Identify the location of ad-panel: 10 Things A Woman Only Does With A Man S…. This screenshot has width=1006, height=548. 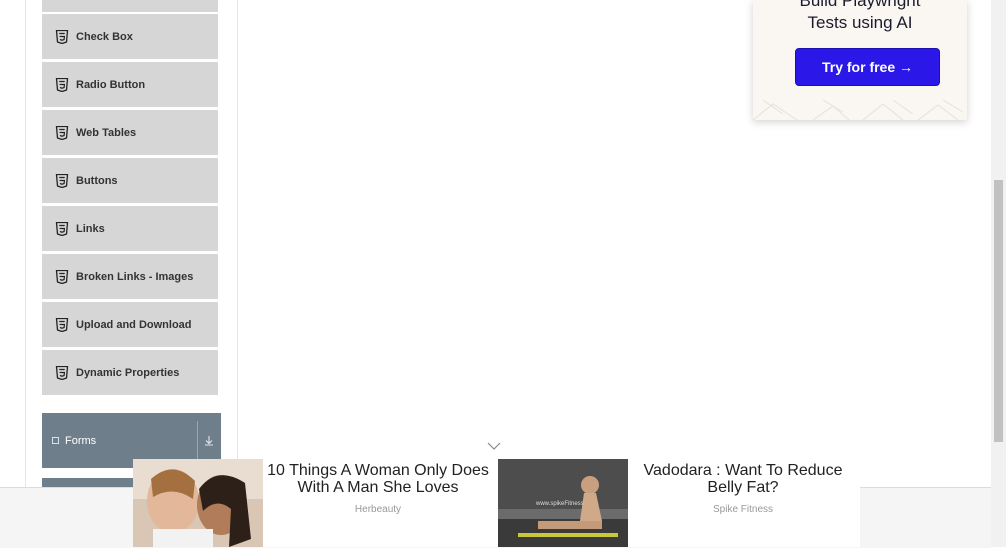
(496, 503).